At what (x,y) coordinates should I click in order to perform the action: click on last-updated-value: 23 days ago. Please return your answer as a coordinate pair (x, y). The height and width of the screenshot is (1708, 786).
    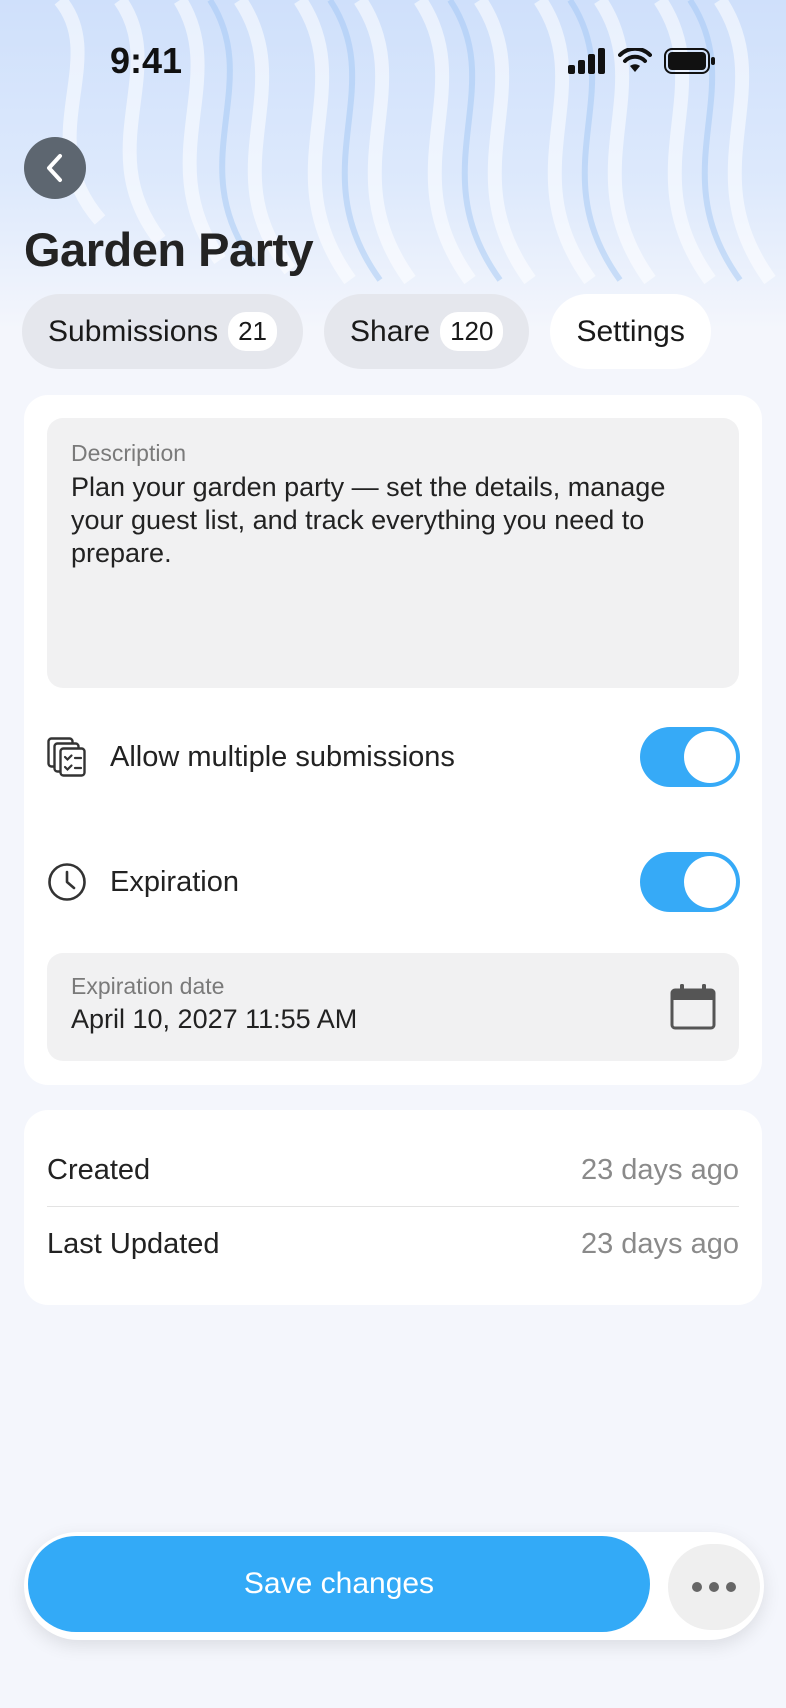
    Looking at the image, I should click on (659, 1243).